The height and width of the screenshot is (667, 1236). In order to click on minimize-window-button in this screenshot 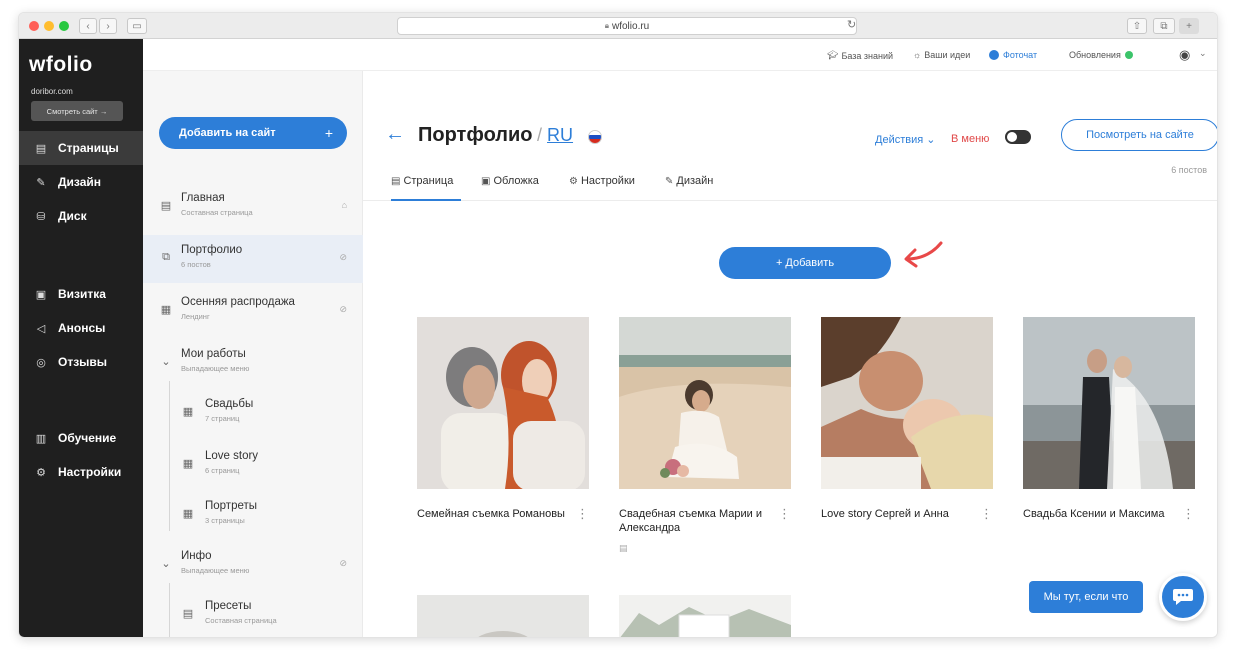, I will do `click(49, 26)`.